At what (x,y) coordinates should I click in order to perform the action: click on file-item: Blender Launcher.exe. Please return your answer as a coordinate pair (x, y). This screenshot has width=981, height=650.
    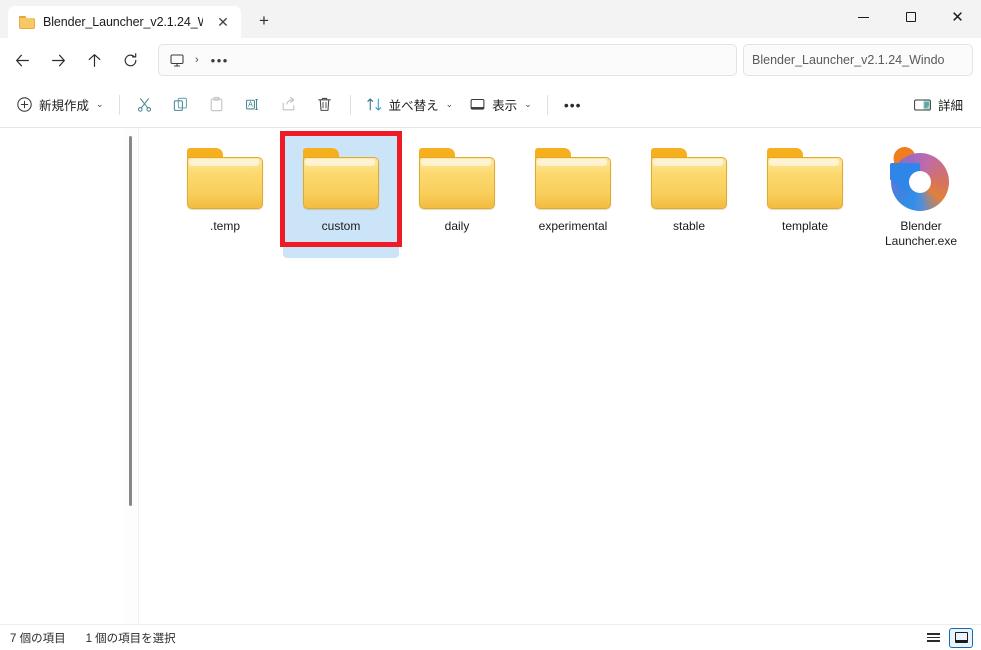
    Looking at the image, I should click on (921, 196).